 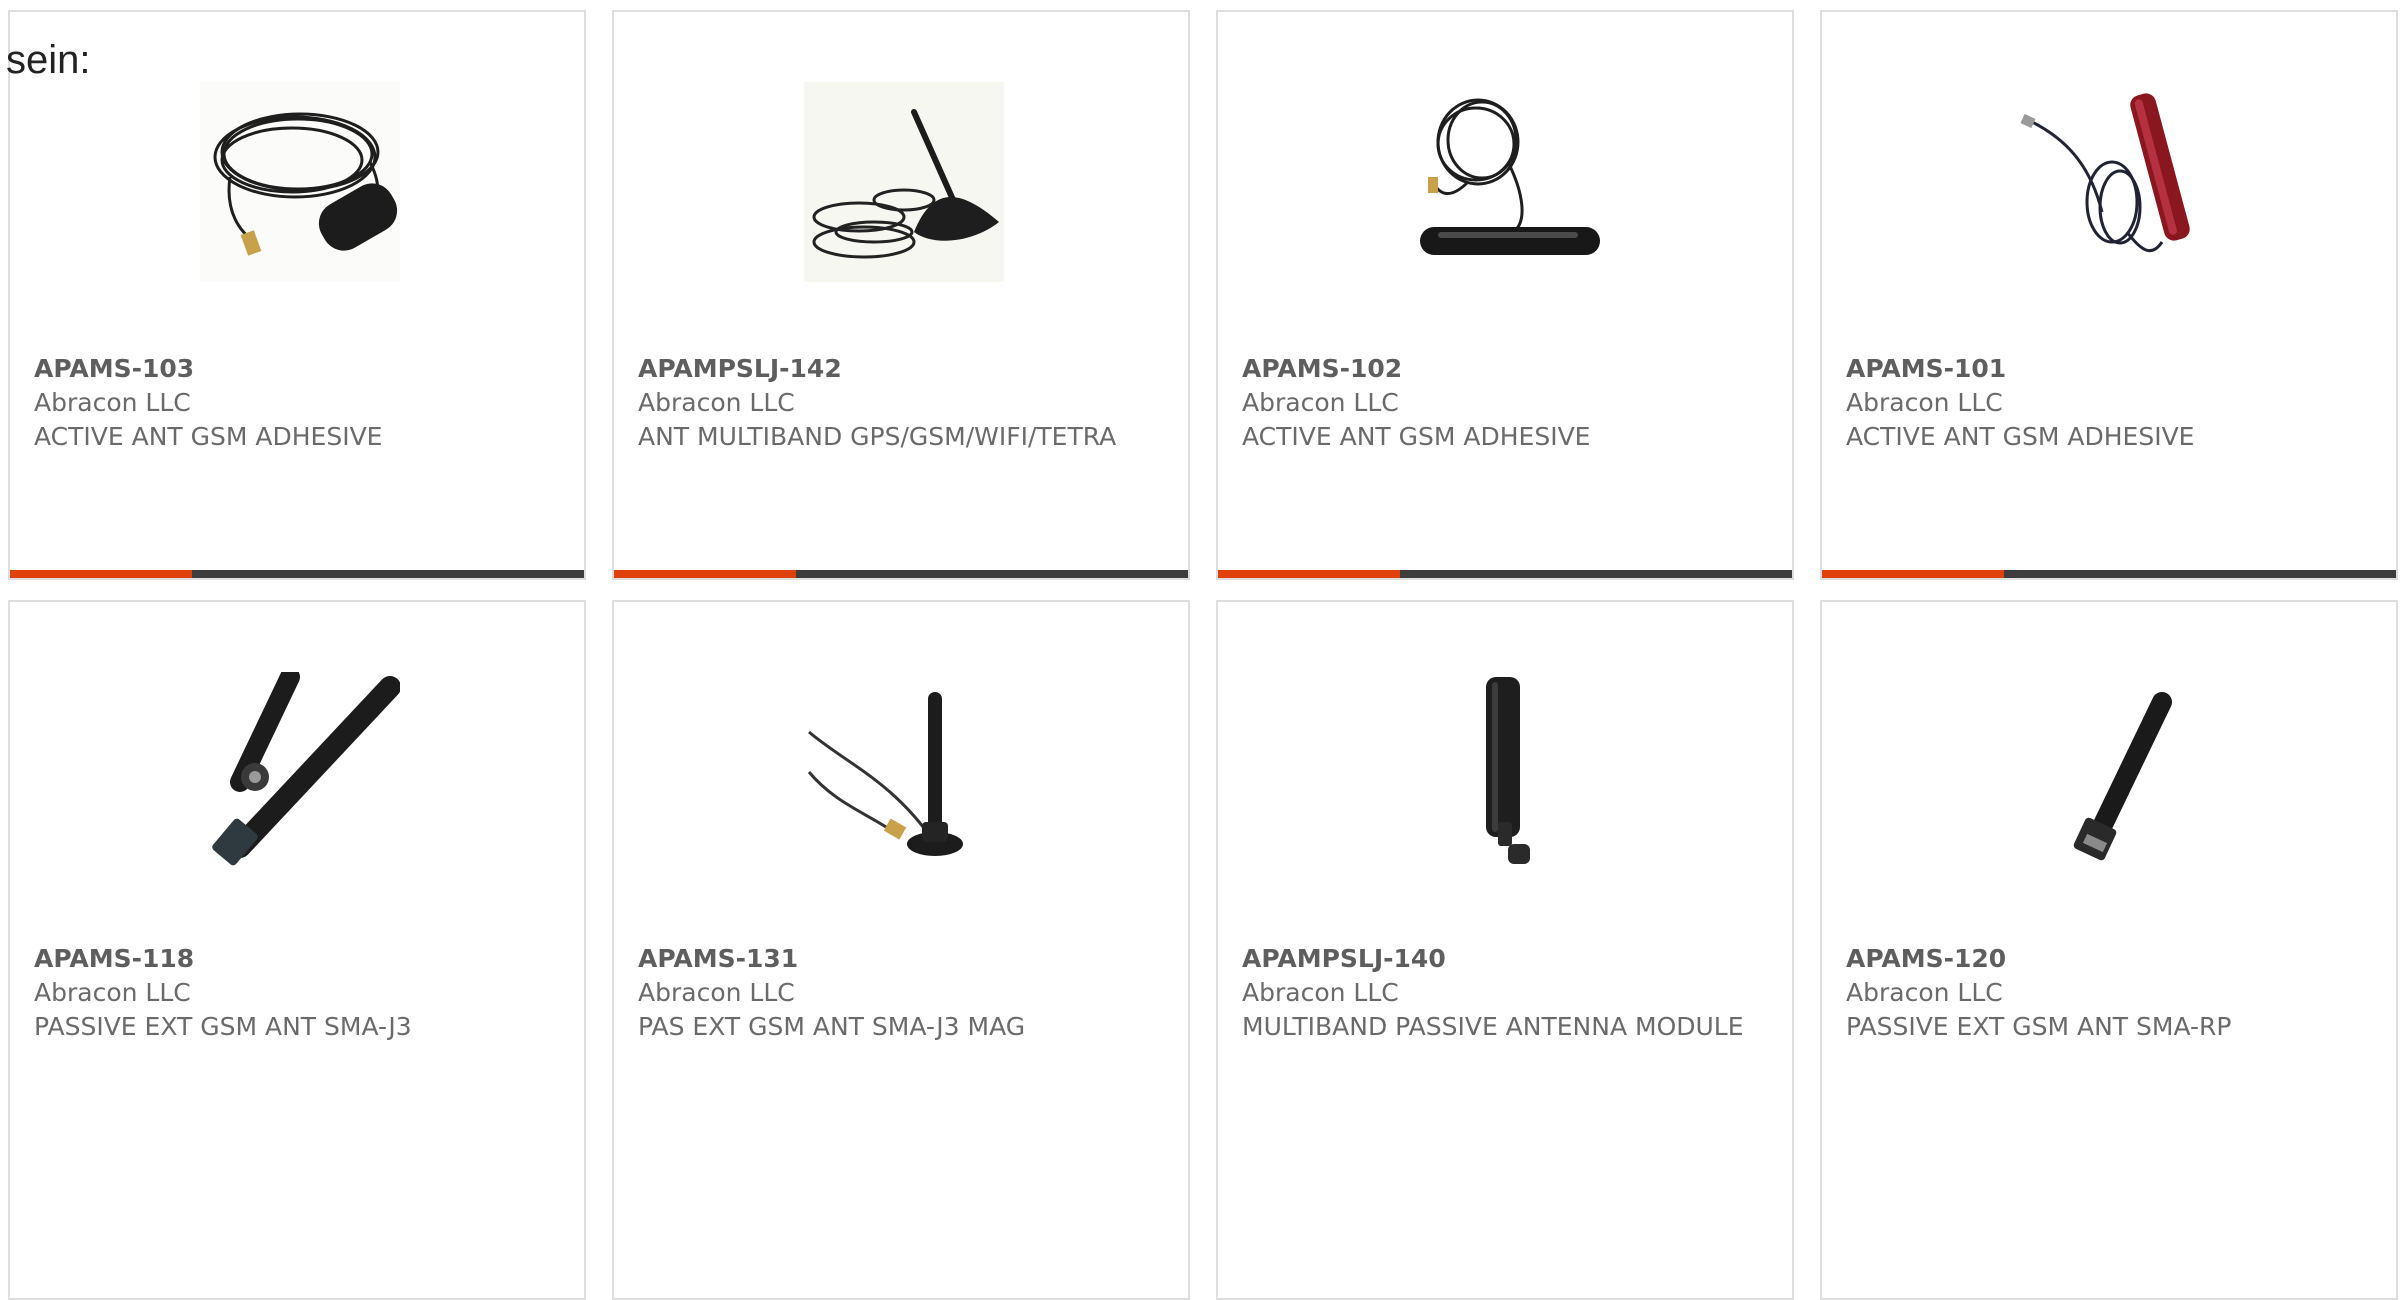 I want to click on part-number-link: APAMS-102, so click(x=1505, y=369).